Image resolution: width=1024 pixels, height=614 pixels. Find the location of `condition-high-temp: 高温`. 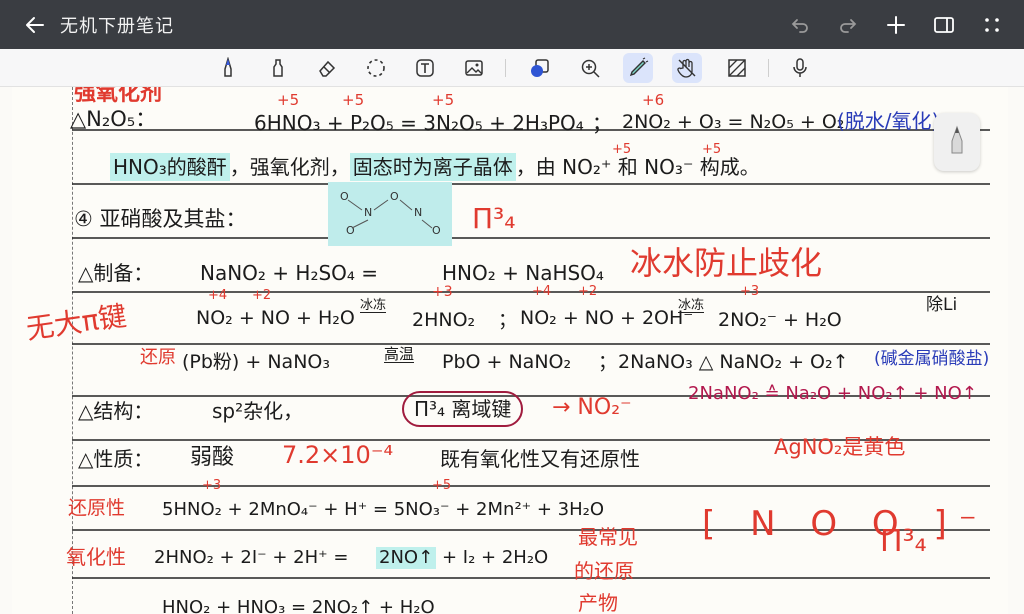

condition-high-temp: 高温 is located at coordinates (399, 354).